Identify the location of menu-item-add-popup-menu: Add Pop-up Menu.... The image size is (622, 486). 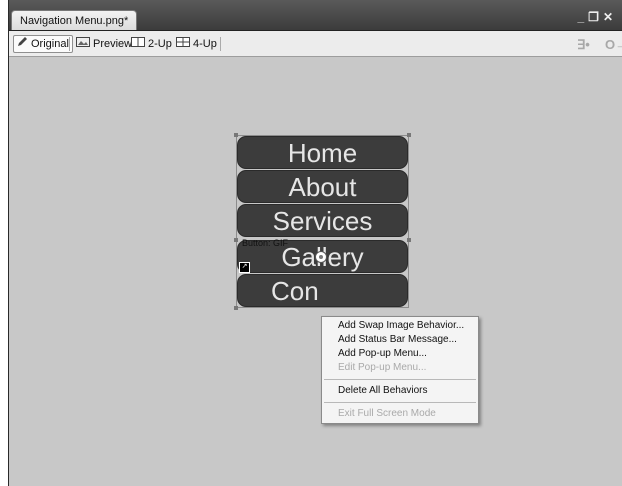
(400, 354).